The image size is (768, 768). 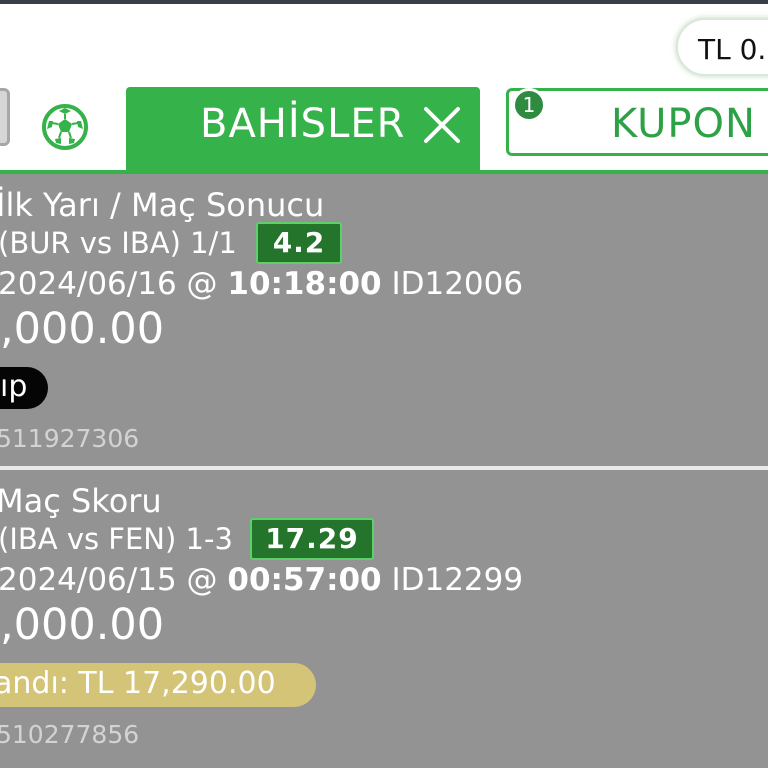 I want to click on bet-time: 10:18:00, so click(x=304, y=284).